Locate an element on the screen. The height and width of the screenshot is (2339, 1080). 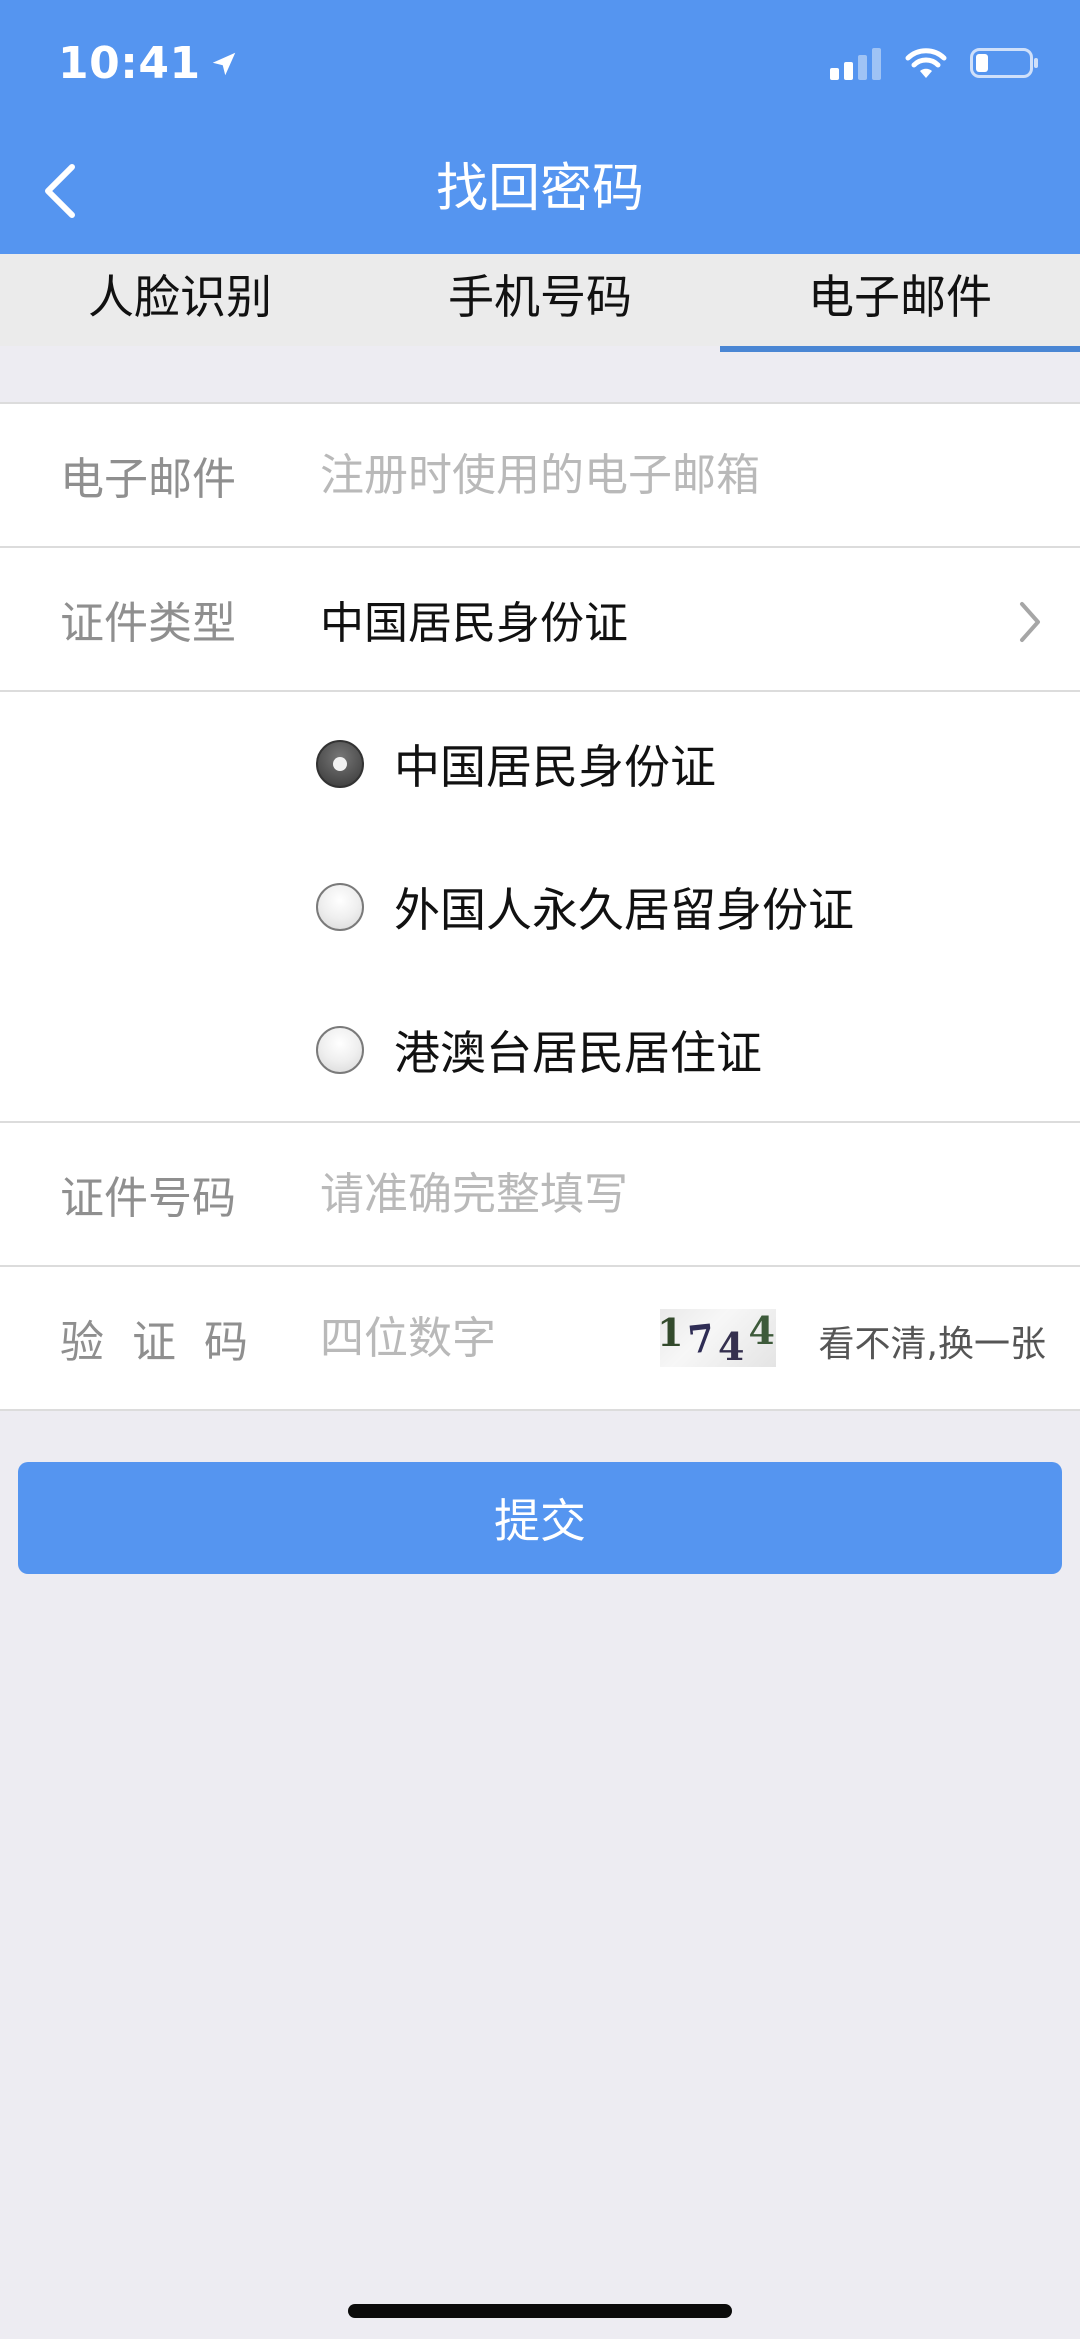
submit-button: 提交 is located at coordinates (540, 1518).